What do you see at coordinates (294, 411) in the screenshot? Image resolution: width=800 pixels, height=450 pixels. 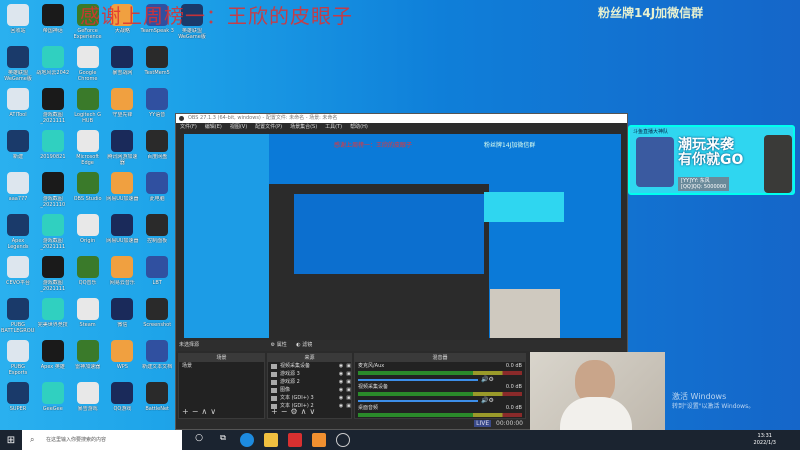 I see `source-controls: +−⚙∧∨` at bounding box center [294, 411].